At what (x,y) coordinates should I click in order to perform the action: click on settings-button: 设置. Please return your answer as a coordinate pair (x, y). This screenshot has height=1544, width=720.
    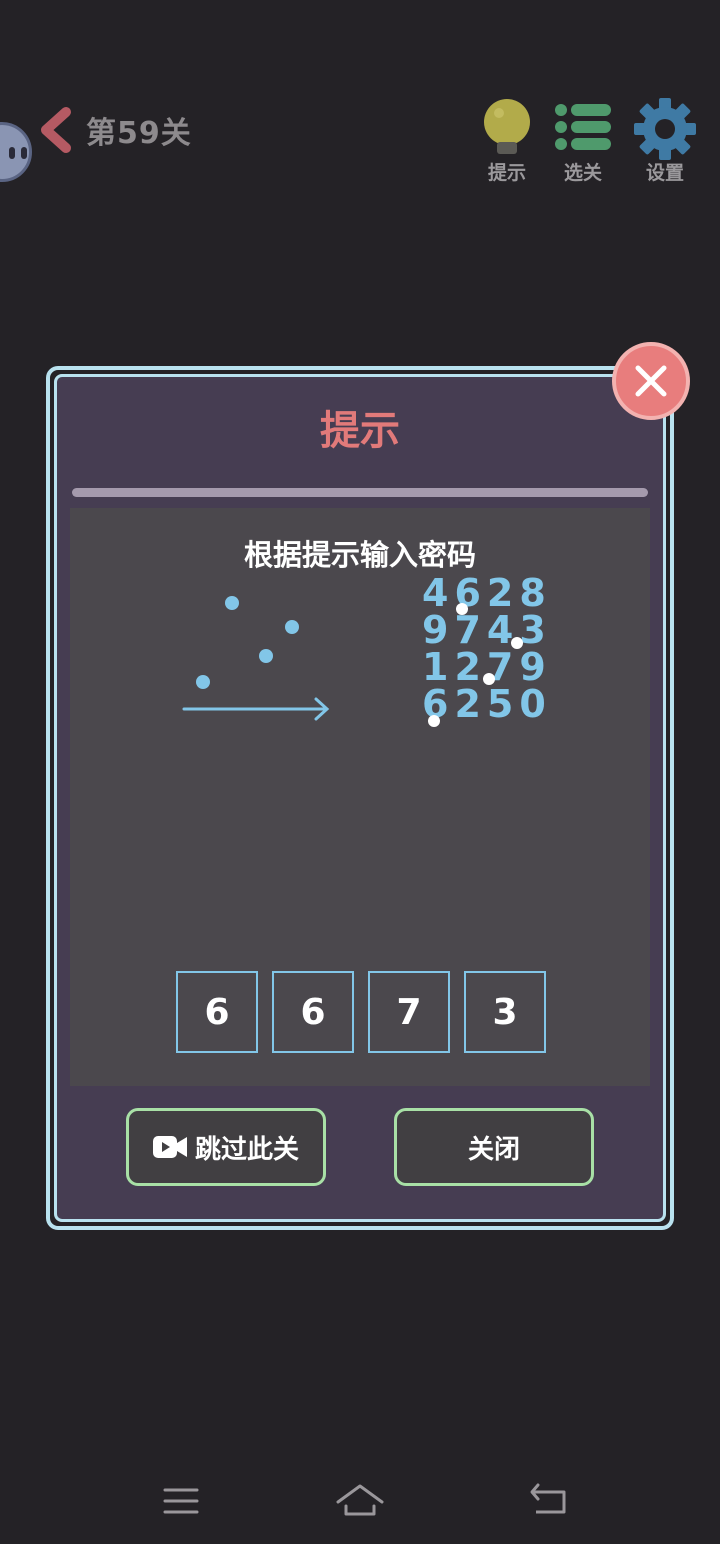
    Looking at the image, I should click on (665, 143).